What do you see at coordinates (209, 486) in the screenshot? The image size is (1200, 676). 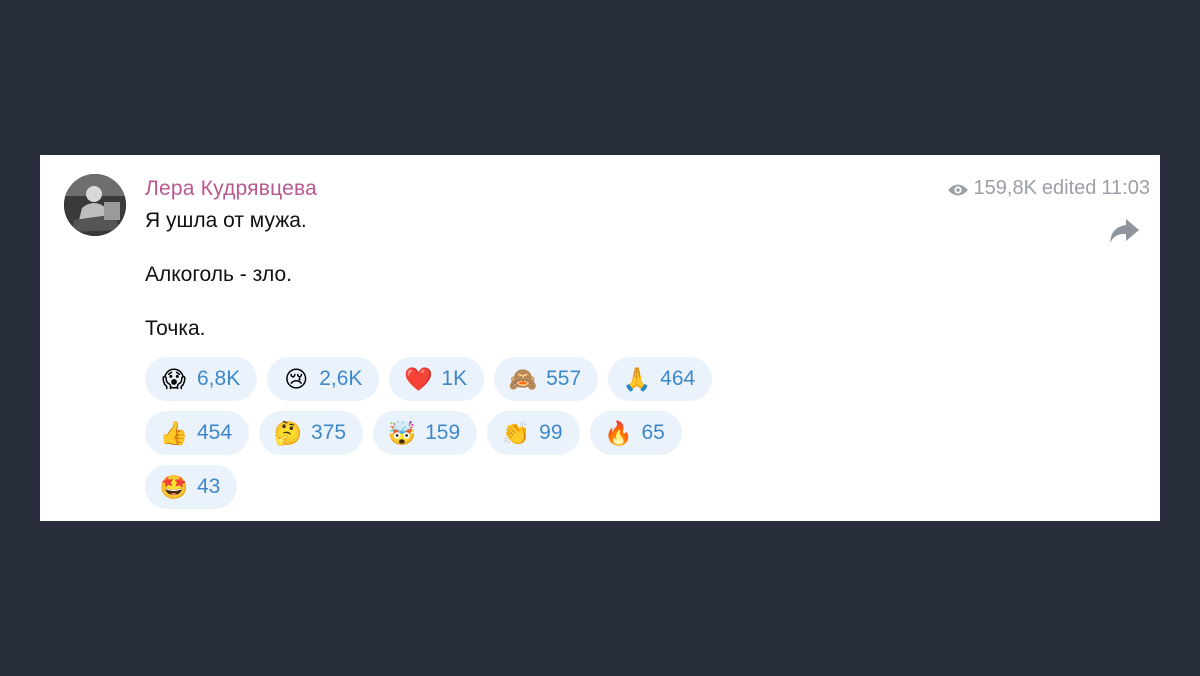 I see `reaction-count: 43` at bounding box center [209, 486].